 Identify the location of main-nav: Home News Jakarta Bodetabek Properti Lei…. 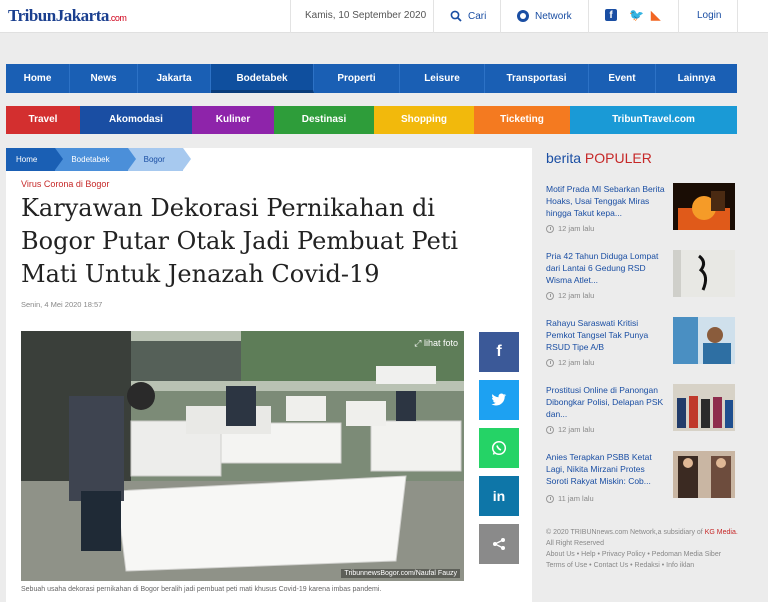
(371, 78).